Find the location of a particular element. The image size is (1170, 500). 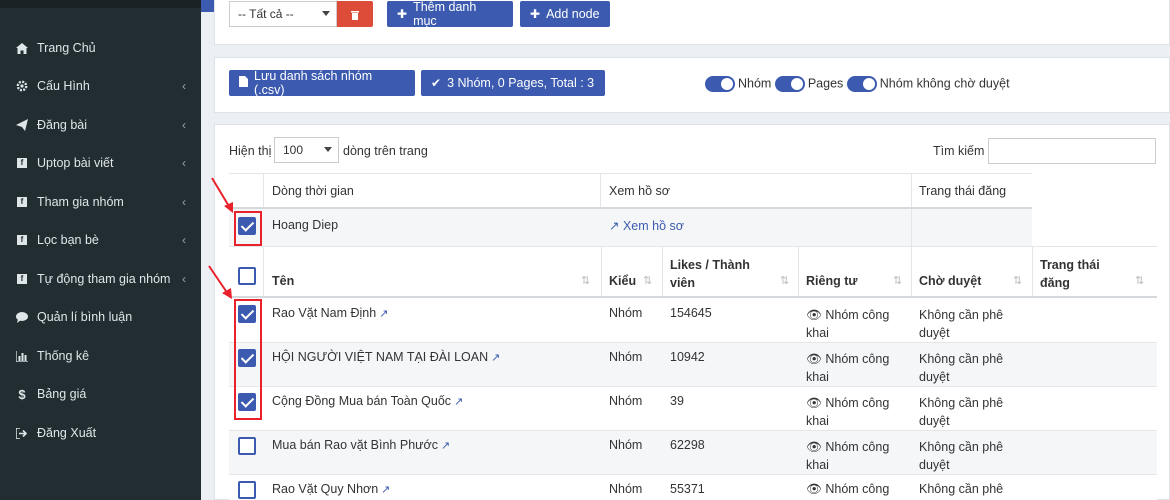

group-members: 39 is located at coordinates (677, 401).